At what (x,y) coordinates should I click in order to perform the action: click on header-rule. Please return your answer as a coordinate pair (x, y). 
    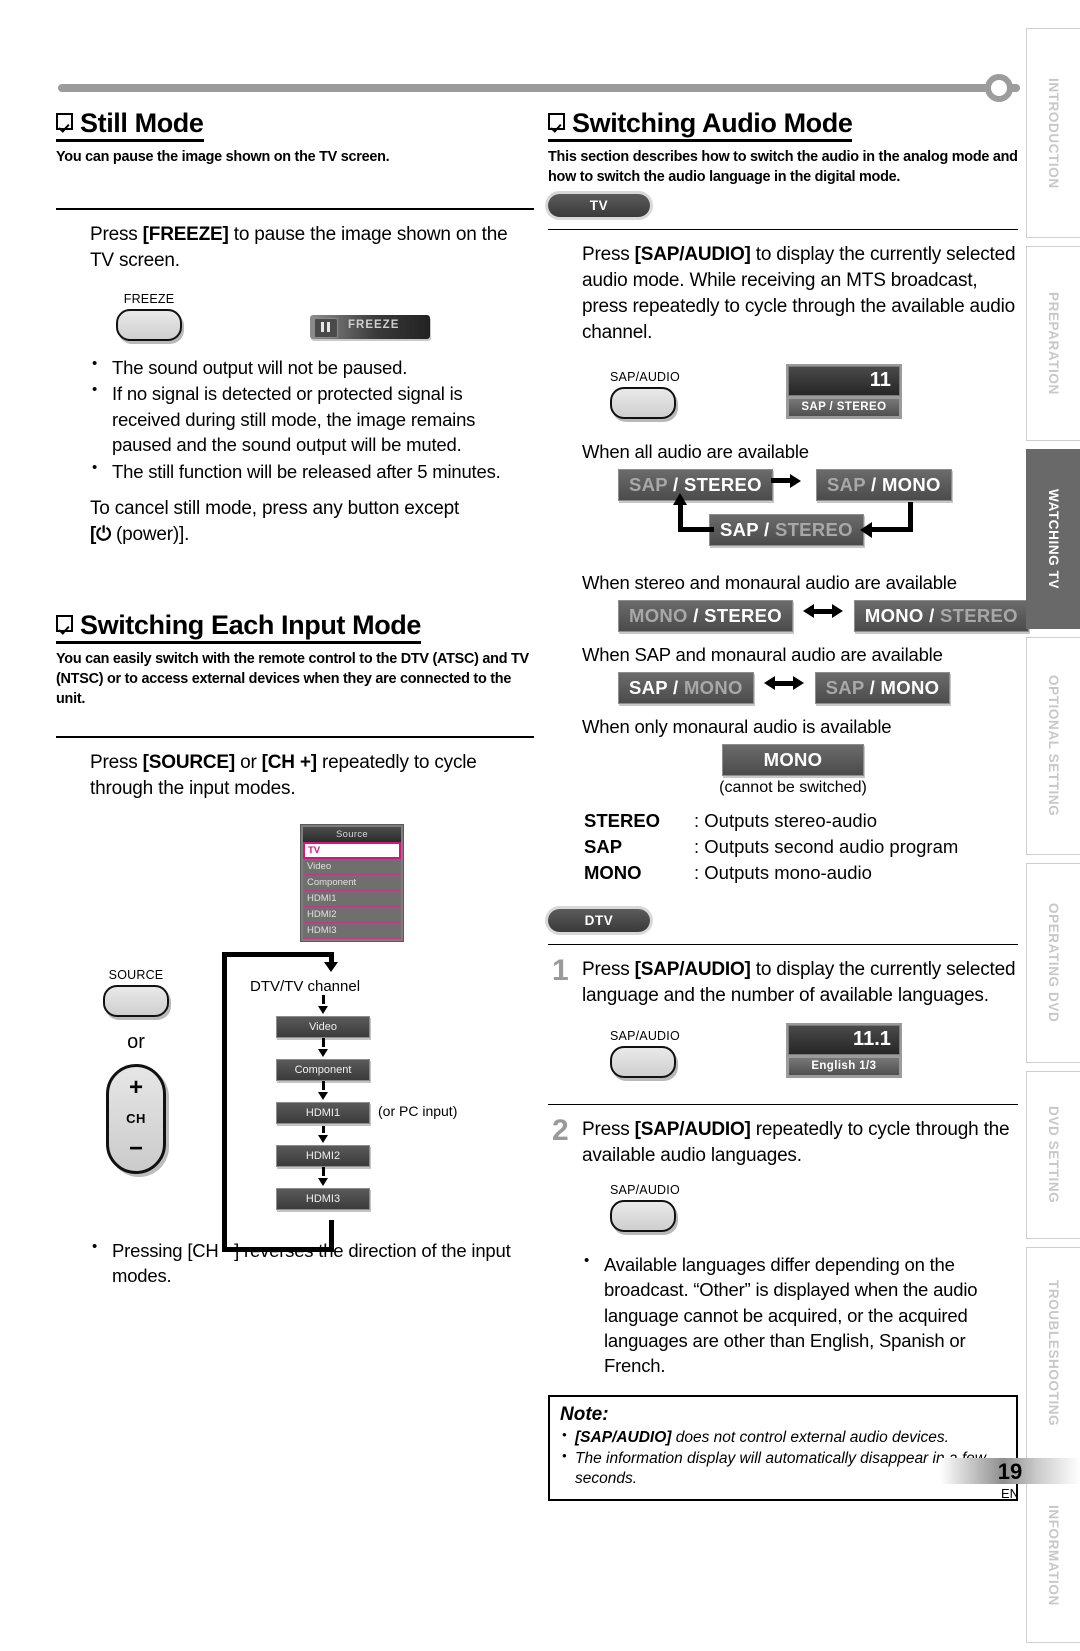
    Looking at the image, I should click on (539, 88).